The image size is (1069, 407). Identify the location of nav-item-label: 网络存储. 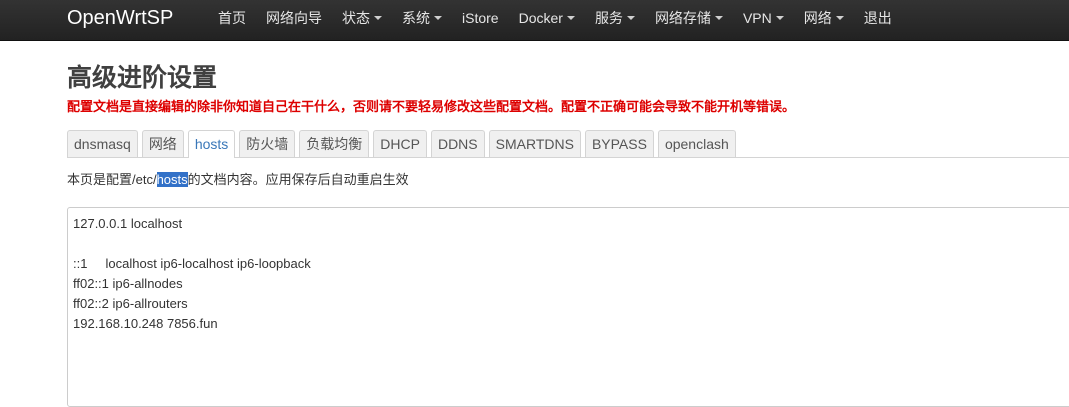
(682, 18).